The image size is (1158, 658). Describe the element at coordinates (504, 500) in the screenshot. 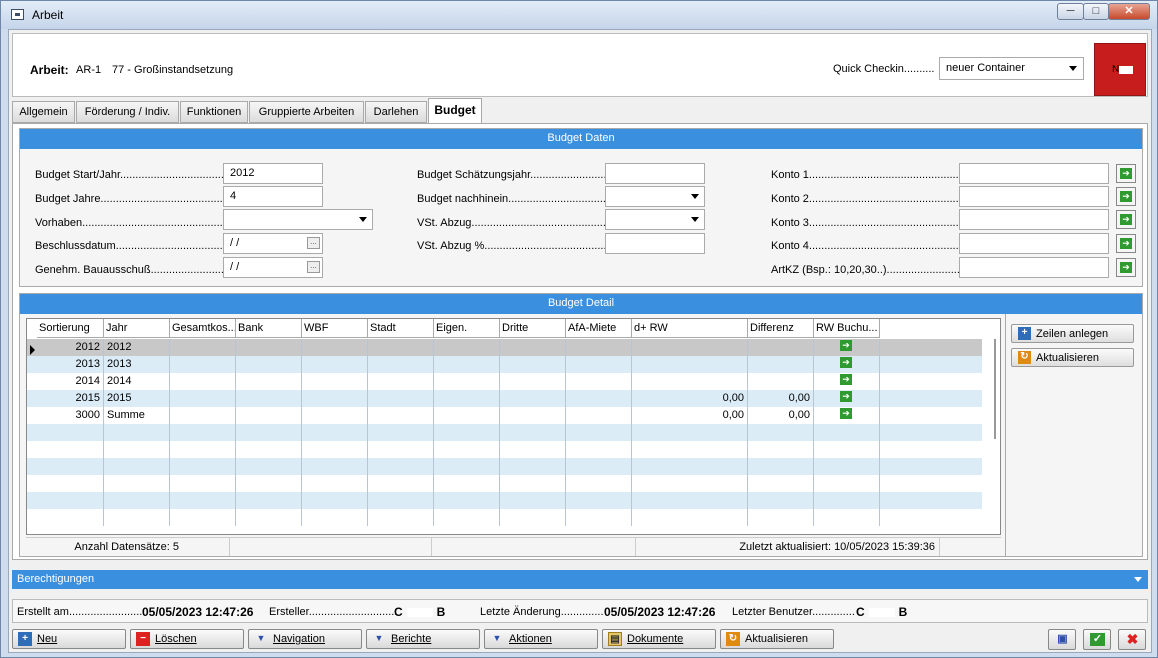

I see `table-row-empty` at that location.